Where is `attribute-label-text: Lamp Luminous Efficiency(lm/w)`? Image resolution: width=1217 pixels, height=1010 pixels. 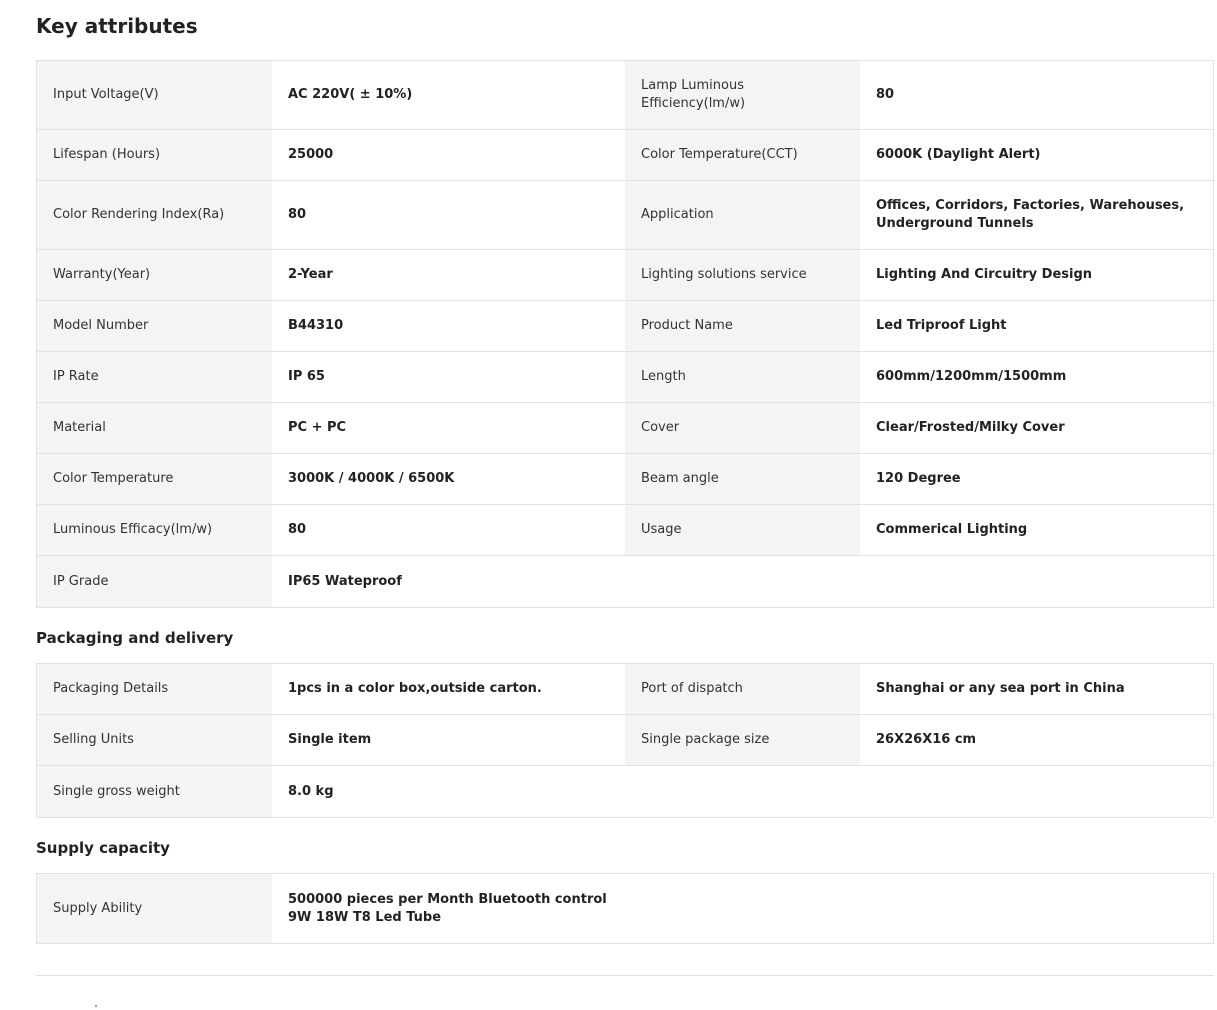 attribute-label-text: Lamp Luminous Efficiency(lm/w) is located at coordinates (693, 94).